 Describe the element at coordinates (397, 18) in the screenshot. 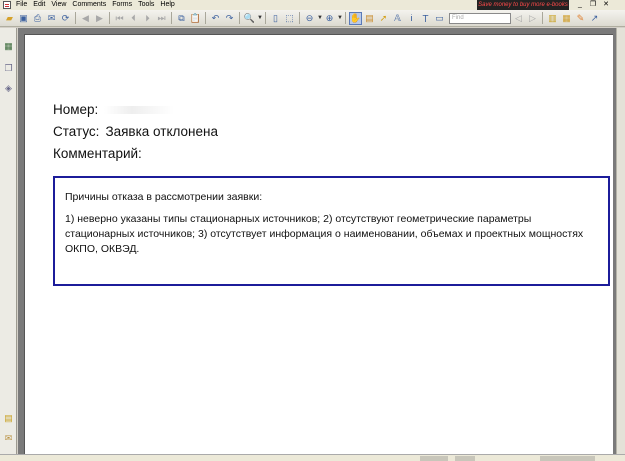

I see `find-text-icon: 𝔸` at that location.